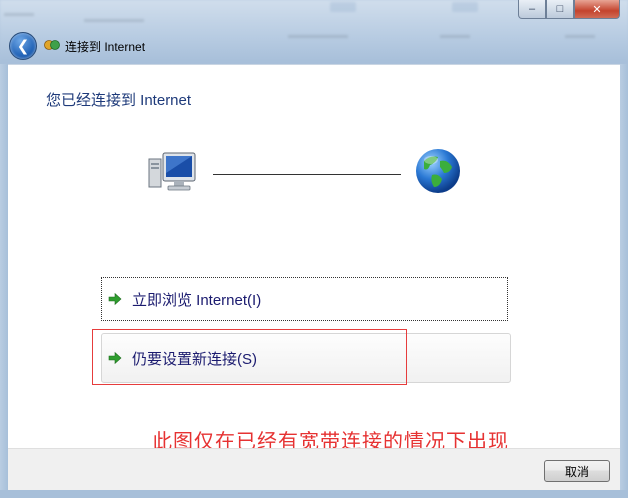 This screenshot has height=498, width=628. What do you see at coordinates (52, 45) in the screenshot?
I see `network-icon` at bounding box center [52, 45].